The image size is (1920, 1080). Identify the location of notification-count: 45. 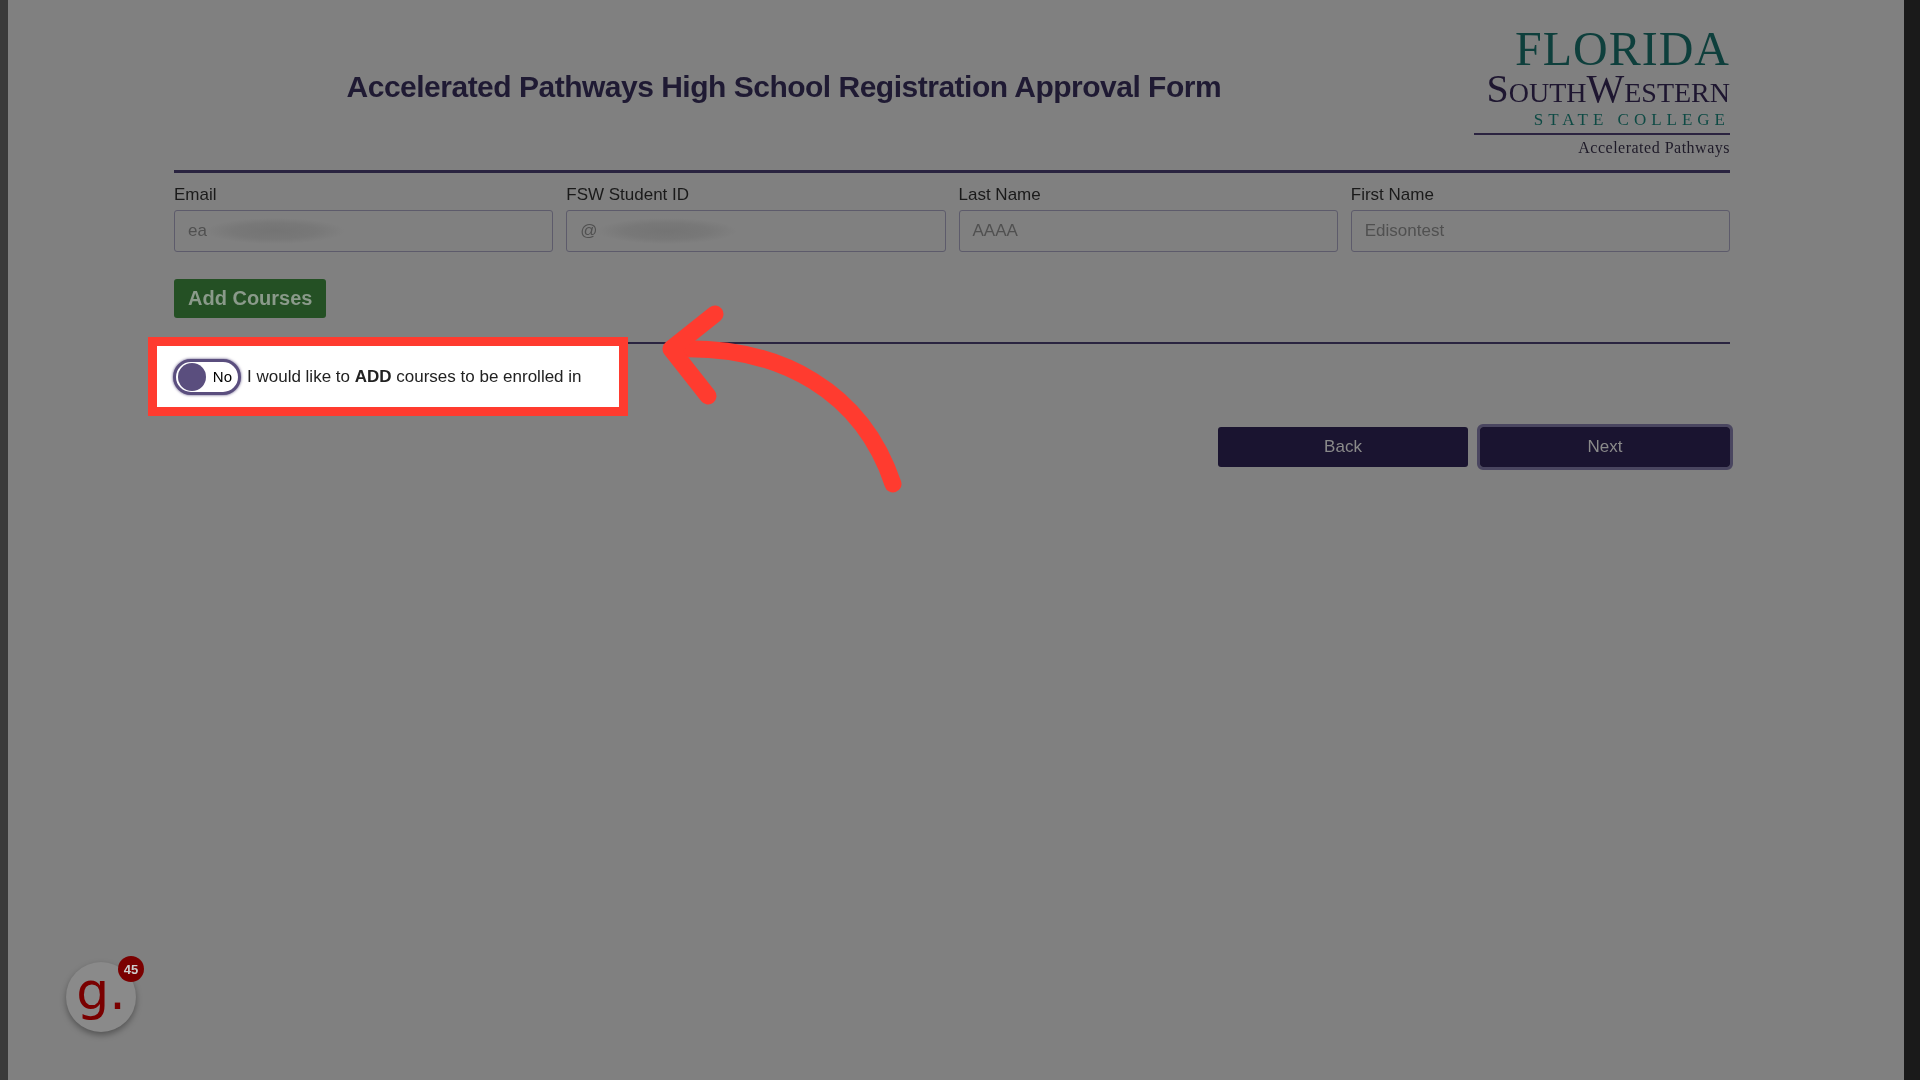
(131, 969).